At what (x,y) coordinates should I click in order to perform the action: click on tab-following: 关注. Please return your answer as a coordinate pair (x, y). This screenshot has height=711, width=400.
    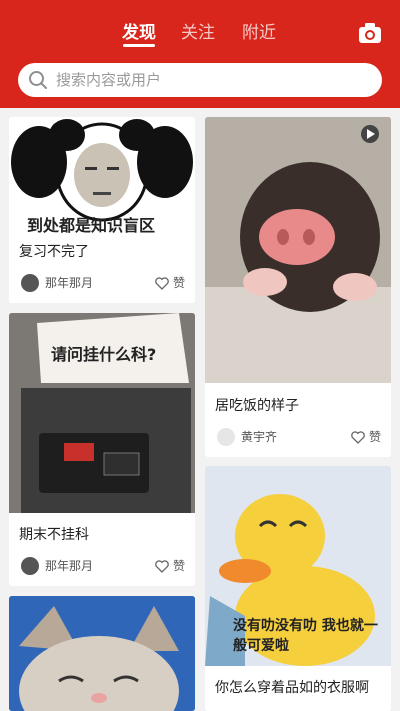
    Looking at the image, I should click on (198, 33).